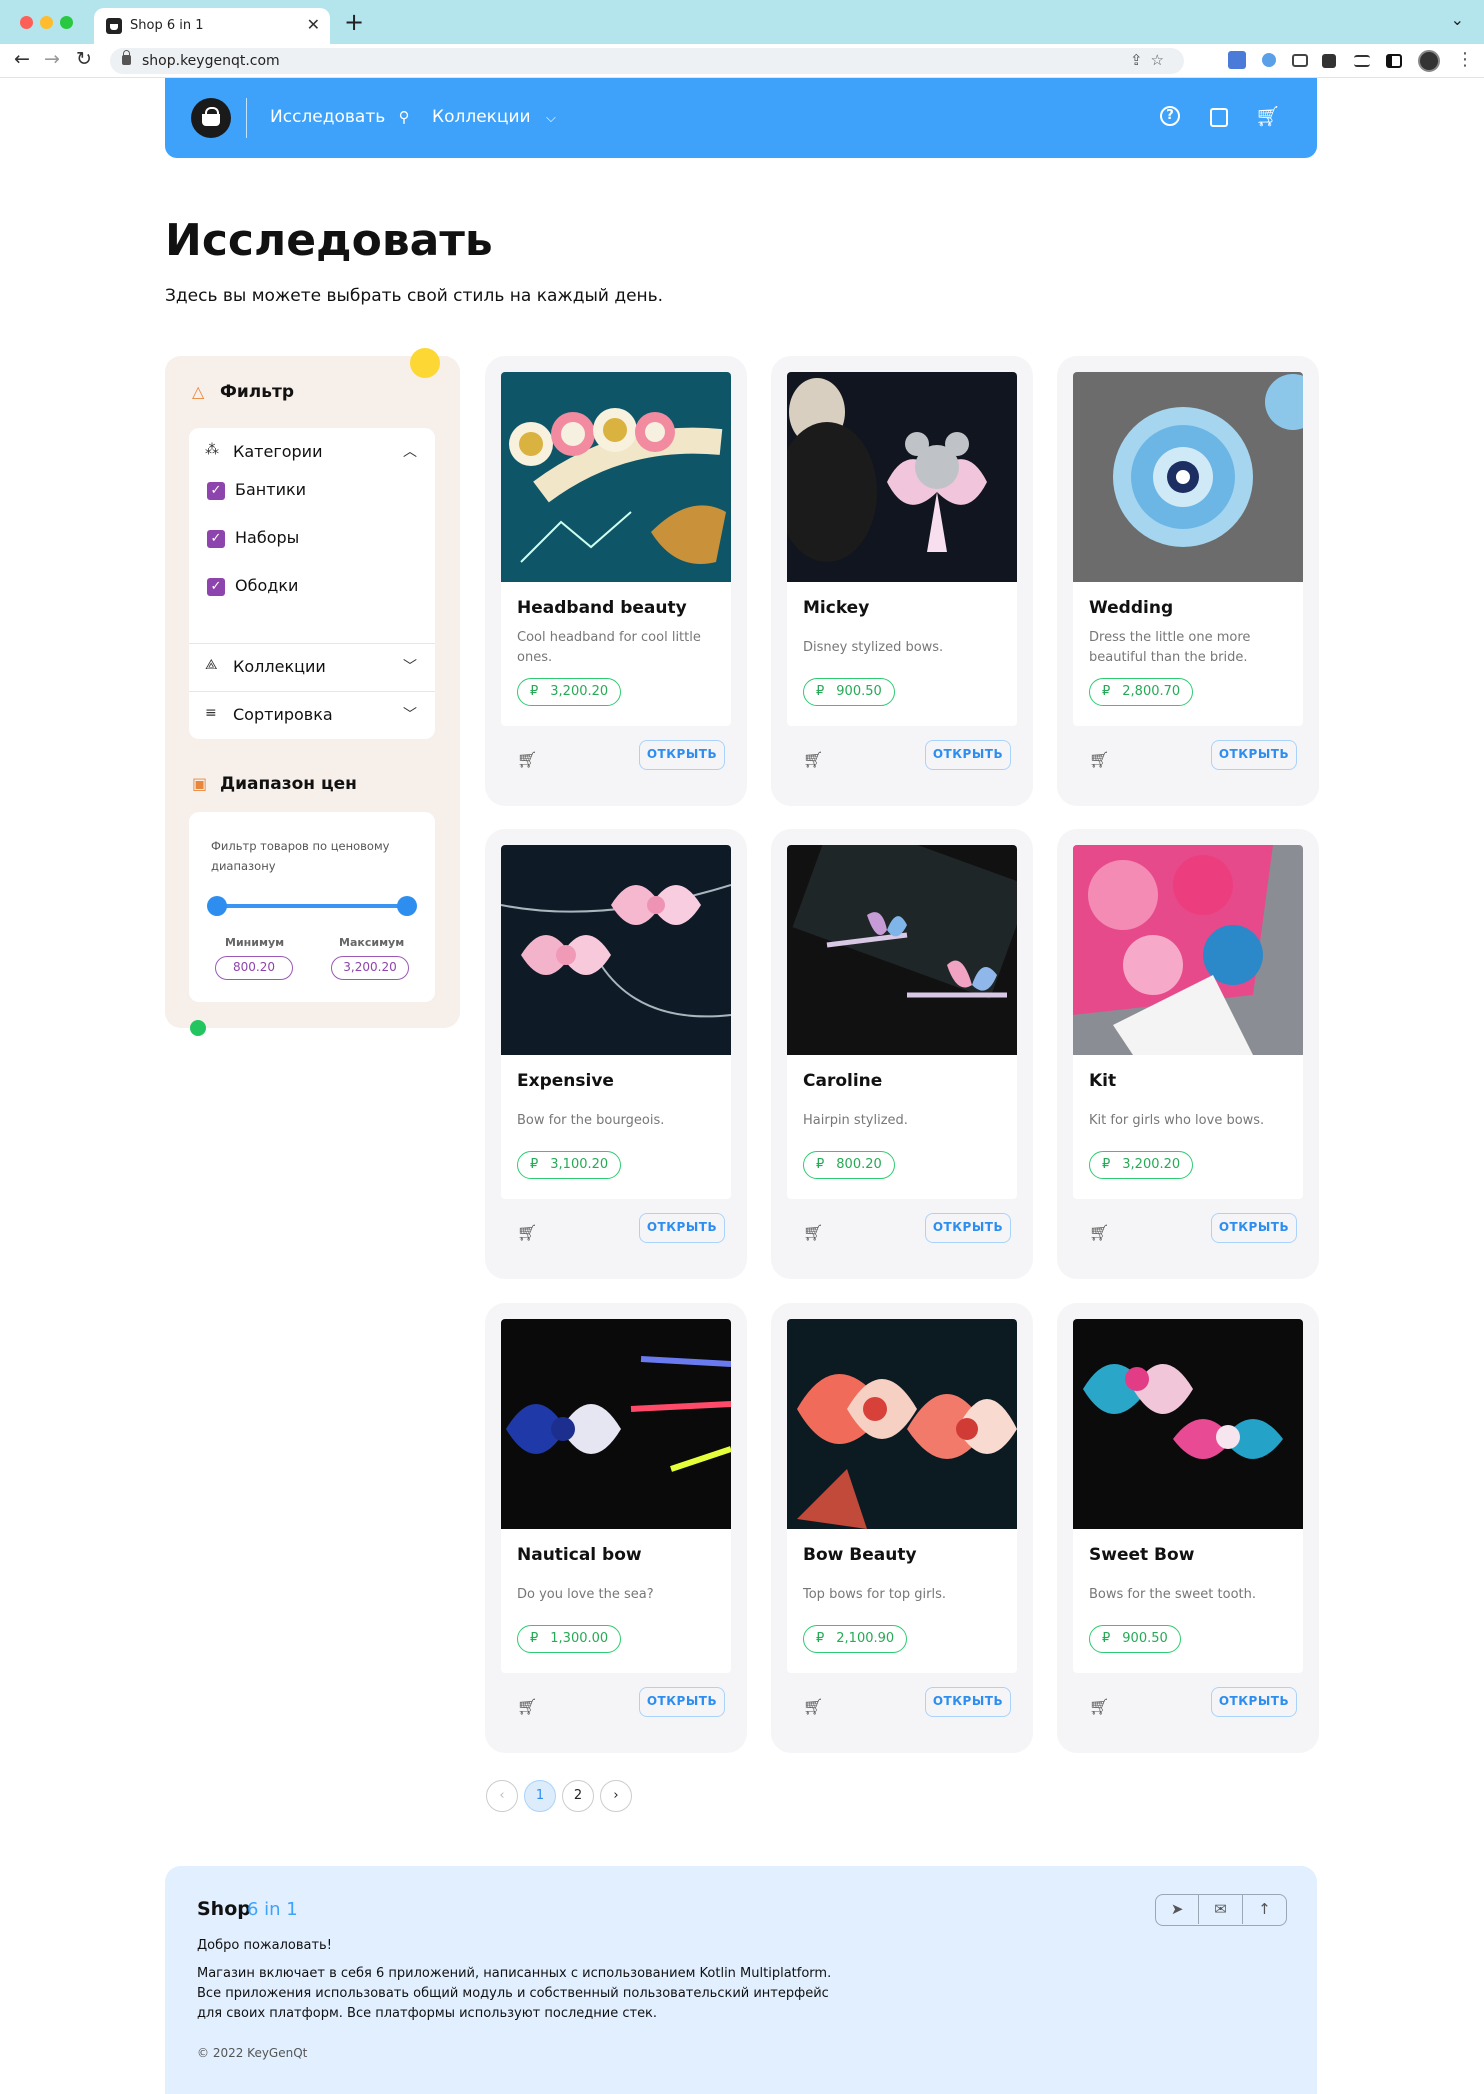  Describe the element at coordinates (211, 118) in the screenshot. I see `shop-basket-logo-icon` at that location.